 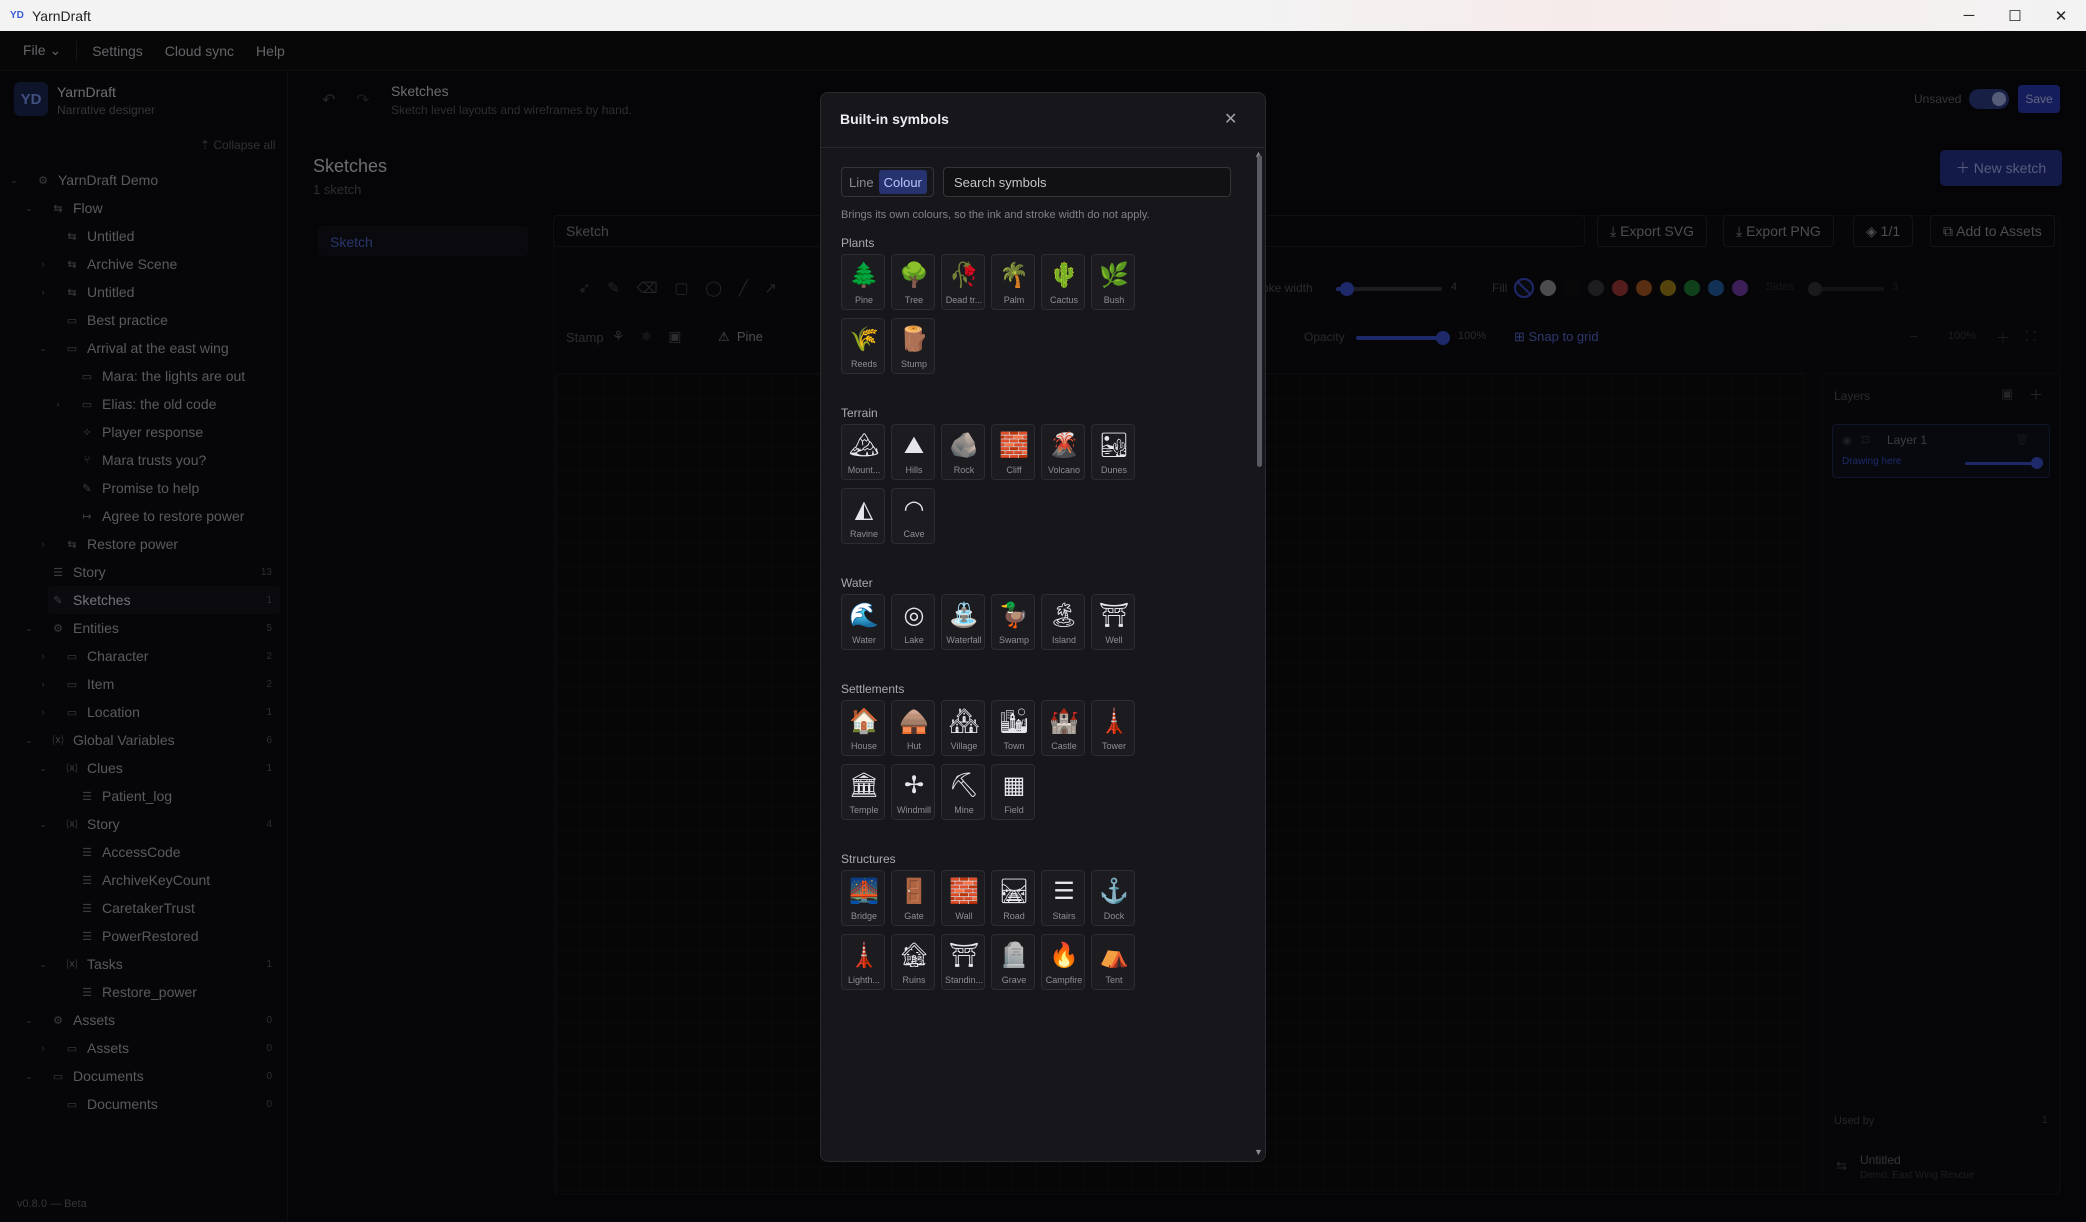 I want to click on symbol-tile: 🧱 Cliff, so click(x=1013, y=452).